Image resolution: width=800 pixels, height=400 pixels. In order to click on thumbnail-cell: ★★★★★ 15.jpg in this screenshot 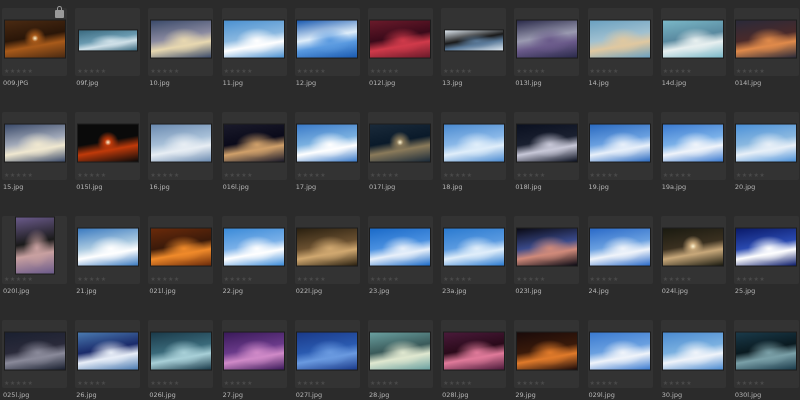, I will do `click(34, 151)`.